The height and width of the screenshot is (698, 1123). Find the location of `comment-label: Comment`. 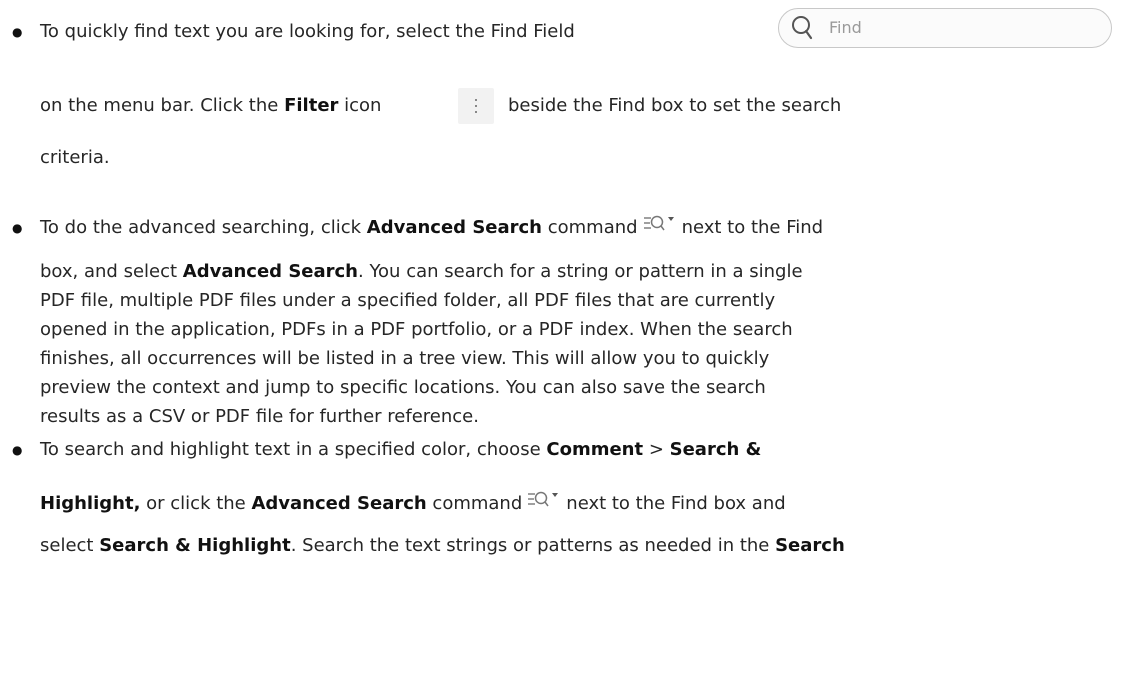

comment-label: Comment is located at coordinates (595, 449).